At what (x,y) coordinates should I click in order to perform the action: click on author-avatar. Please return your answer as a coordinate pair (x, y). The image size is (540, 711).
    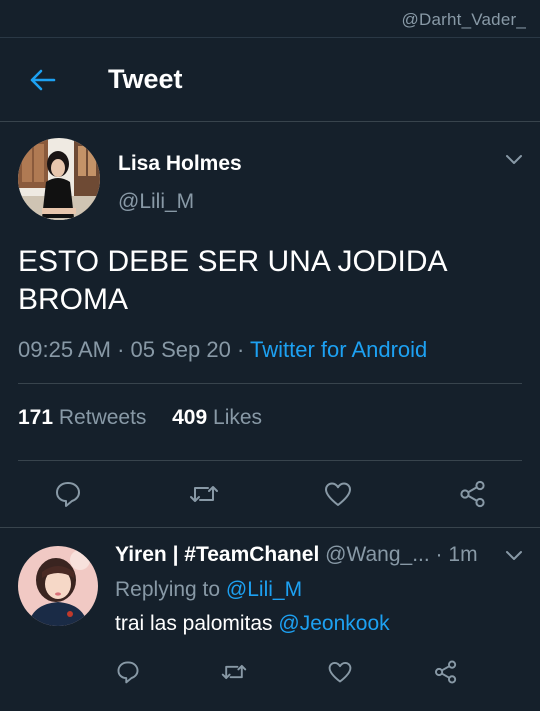
    Looking at the image, I should click on (59, 179).